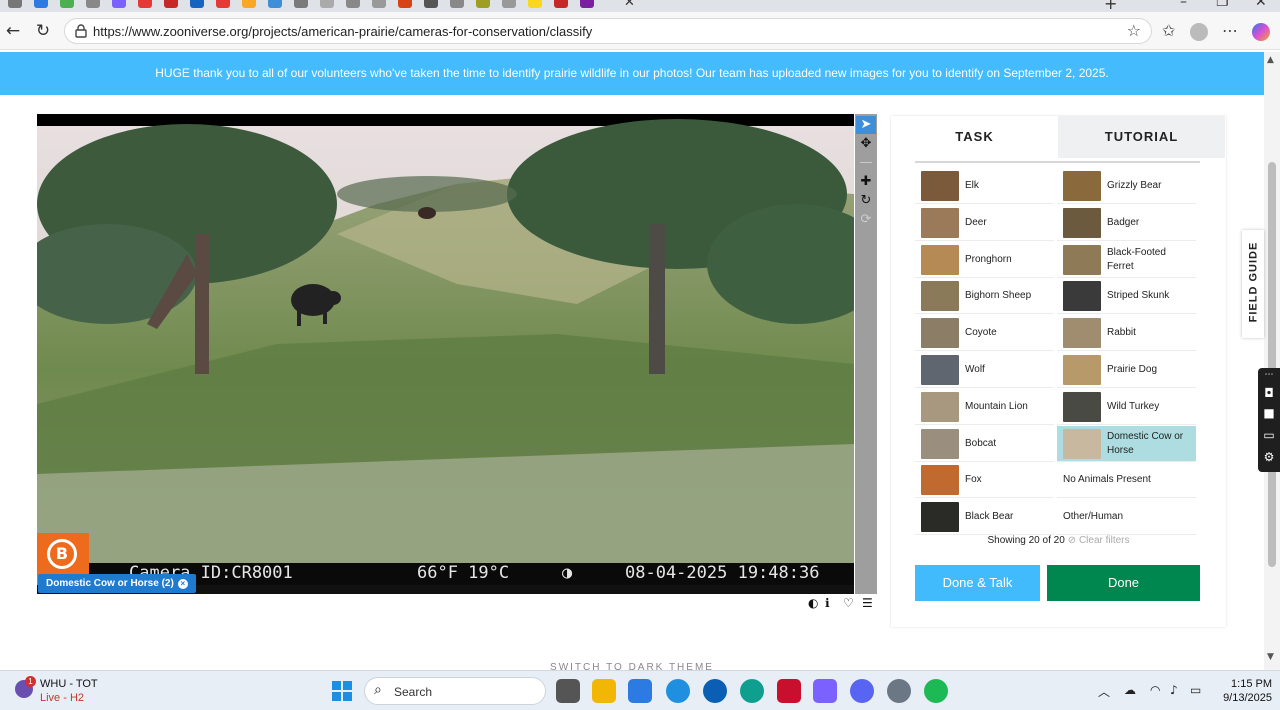 The height and width of the screenshot is (710, 1280). What do you see at coordinates (678, 691) in the screenshot?
I see `help-icon` at bounding box center [678, 691].